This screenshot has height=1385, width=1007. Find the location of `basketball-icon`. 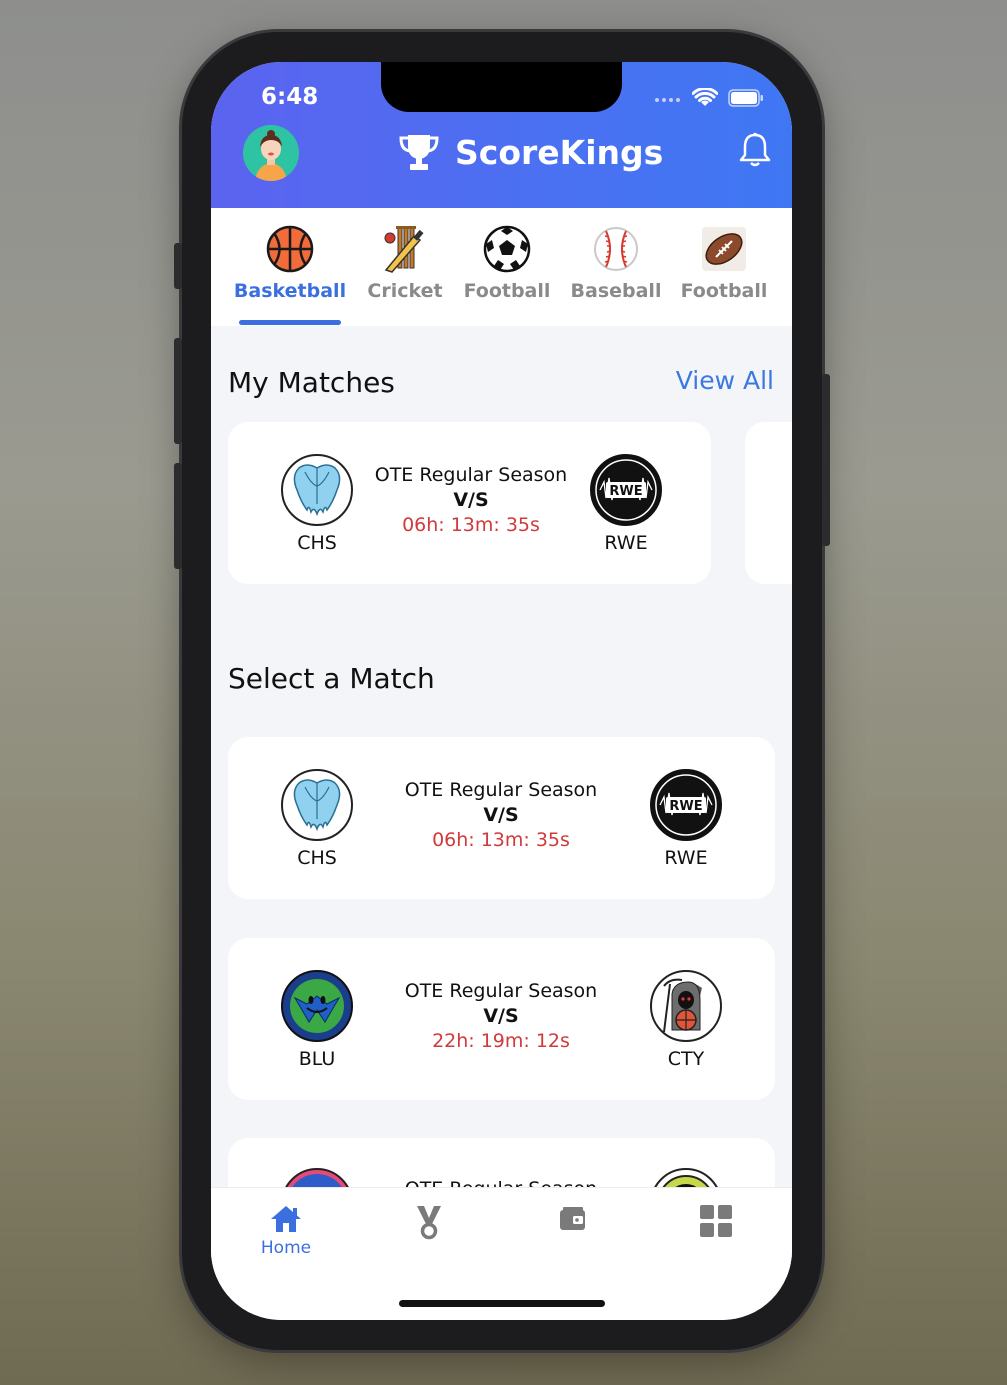

basketball-icon is located at coordinates (290, 249).